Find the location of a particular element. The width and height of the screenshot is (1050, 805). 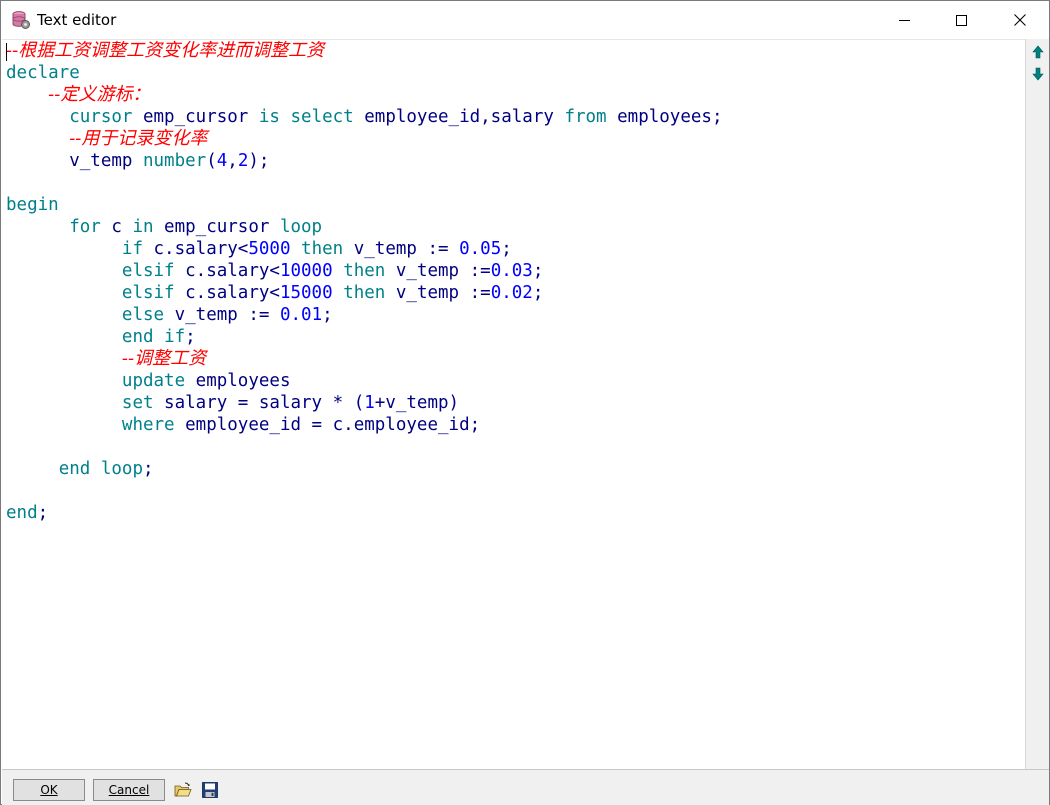

code-line: where employee_id = c.employee_id; is located at coordinates (243, 425).